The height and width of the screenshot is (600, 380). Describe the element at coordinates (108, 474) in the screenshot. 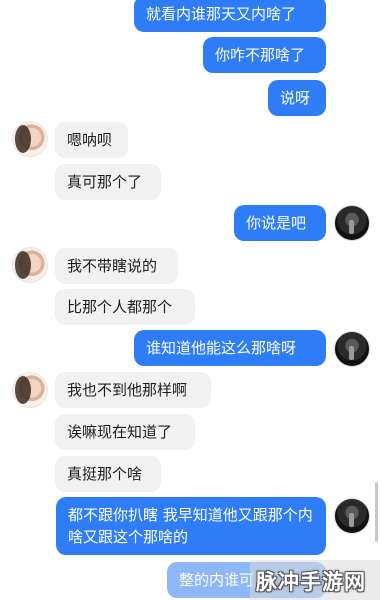

I see `message-bubble-incoming: 真挺那个啥` at that location.